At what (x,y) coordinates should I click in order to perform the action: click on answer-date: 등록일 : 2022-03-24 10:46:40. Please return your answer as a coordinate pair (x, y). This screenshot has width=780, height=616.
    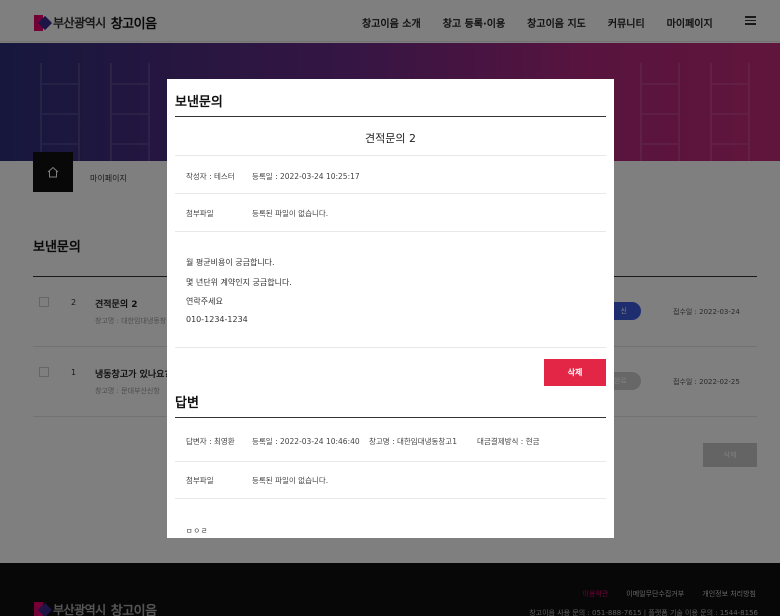
    Looking at the image, I should click on (306, 441).